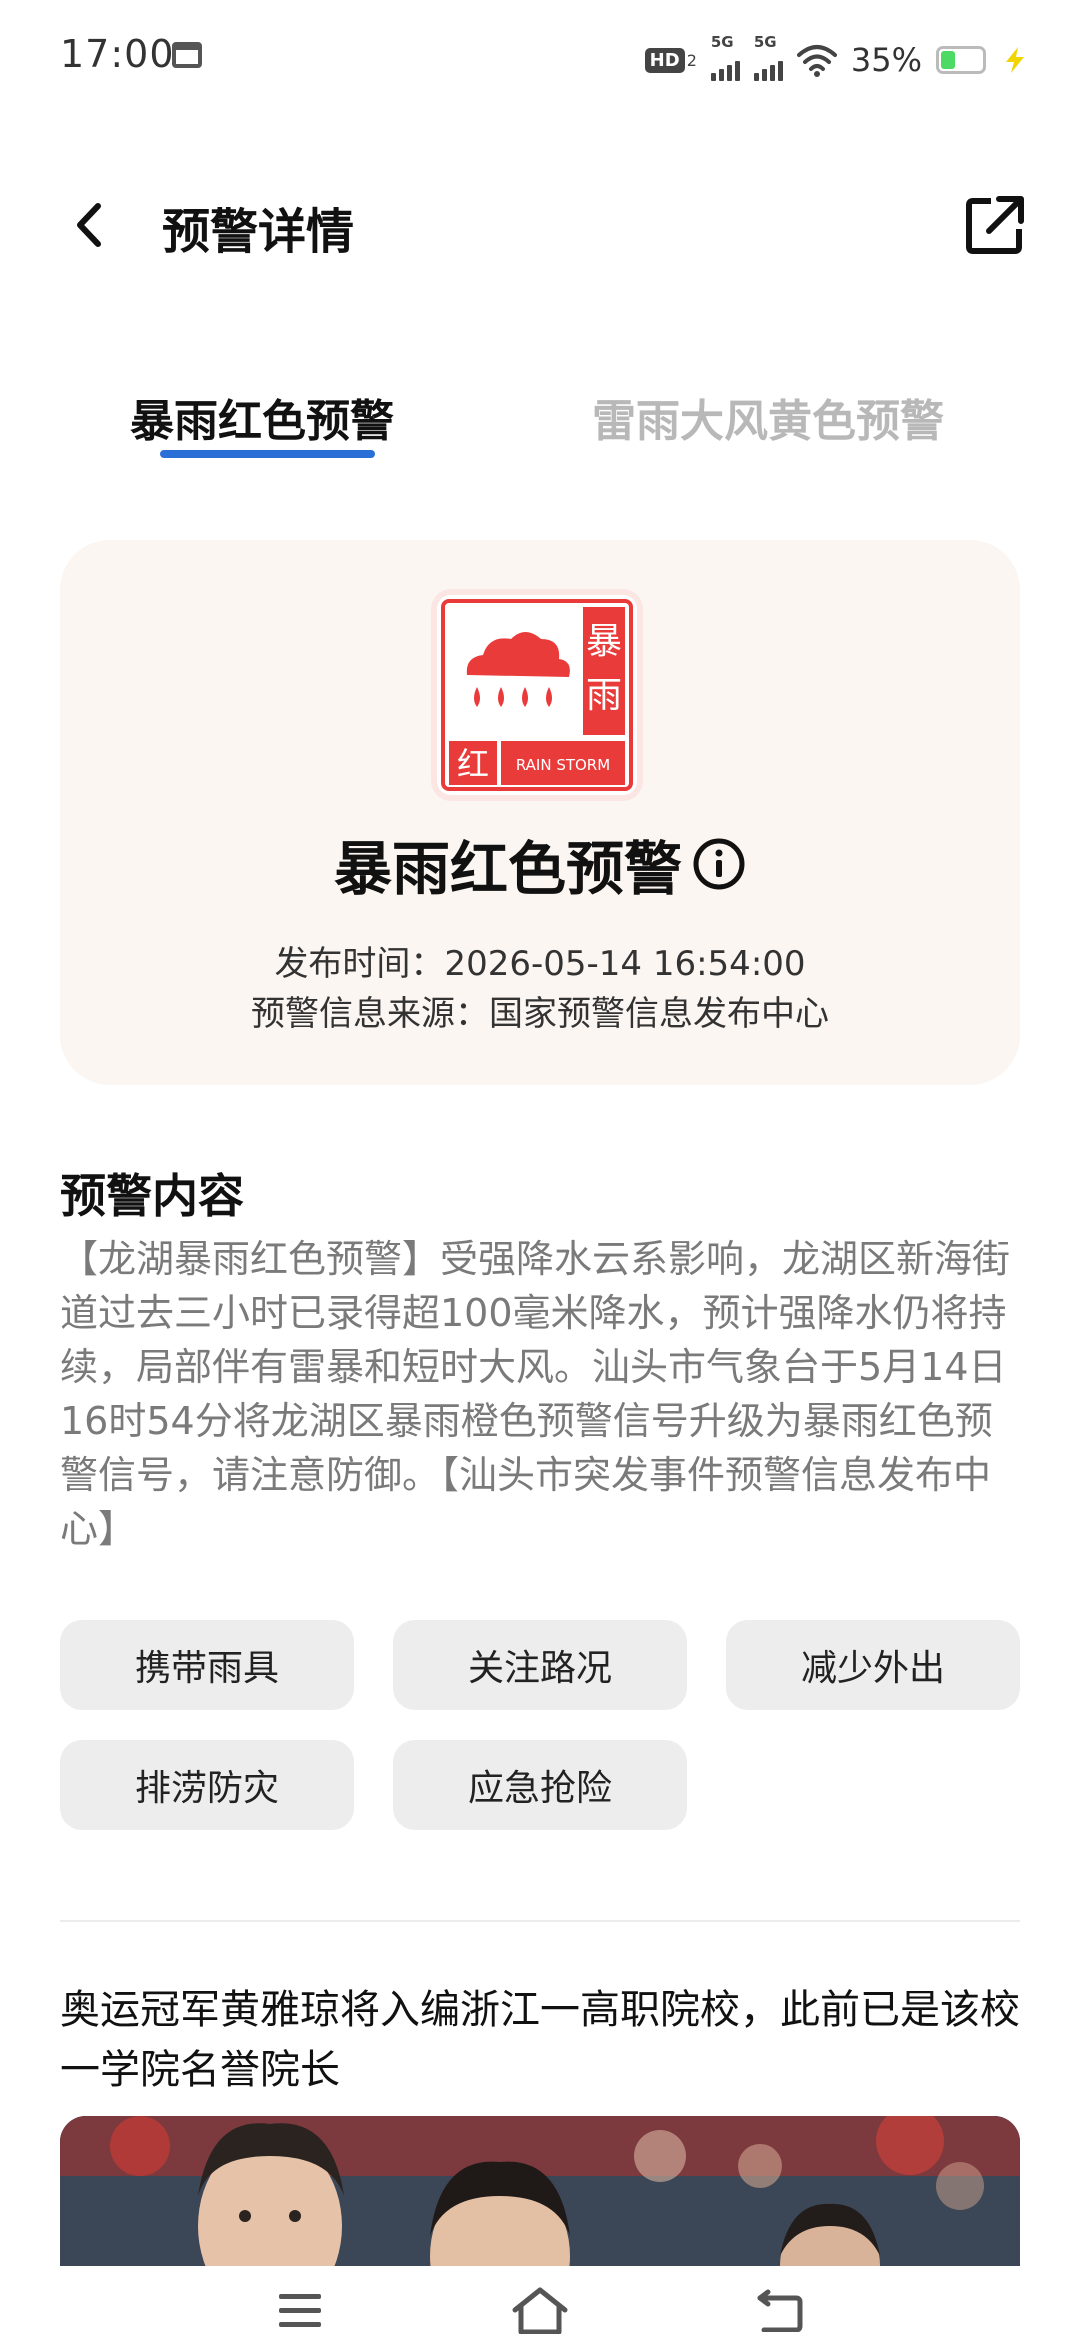 This screenshot has width=1080, height=2348. Describe the element at coordinates (540, 1785) in the screenshot. I see `chip-emergency-rescue: 应急抢险` at that location.